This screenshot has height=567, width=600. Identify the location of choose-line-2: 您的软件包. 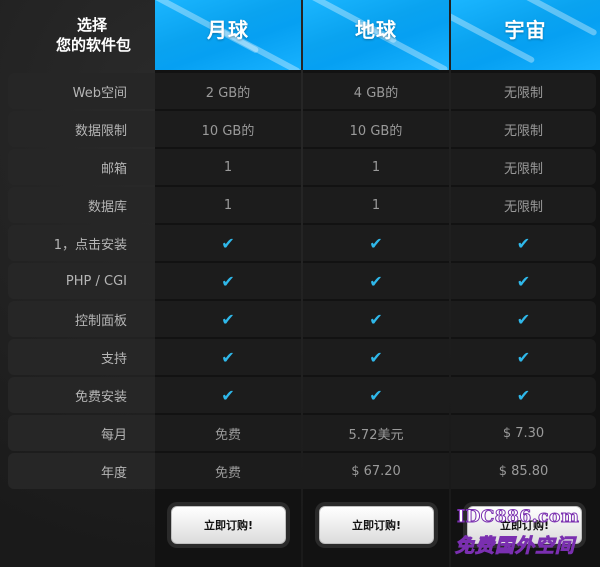
(93, 45).